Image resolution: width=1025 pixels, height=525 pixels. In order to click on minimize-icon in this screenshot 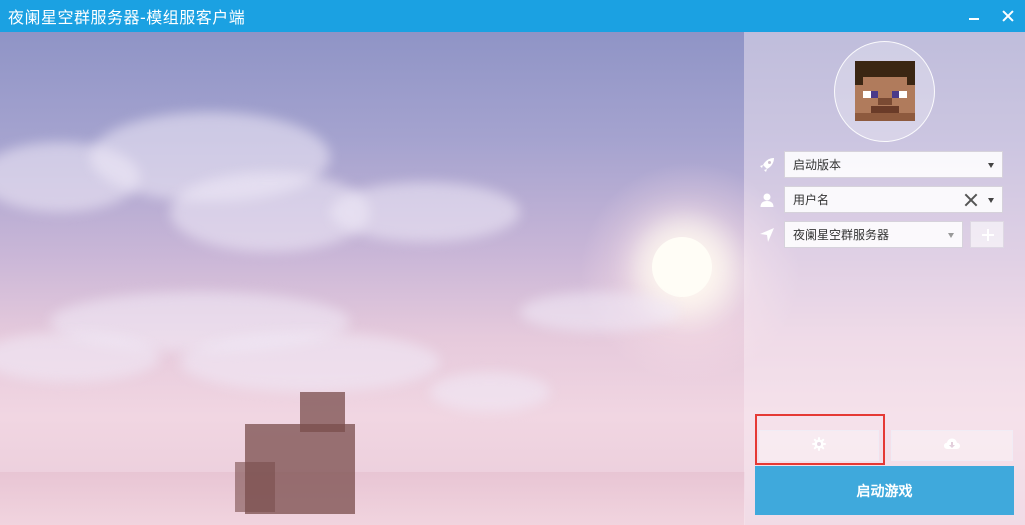, I will do `click(974, 19)`.